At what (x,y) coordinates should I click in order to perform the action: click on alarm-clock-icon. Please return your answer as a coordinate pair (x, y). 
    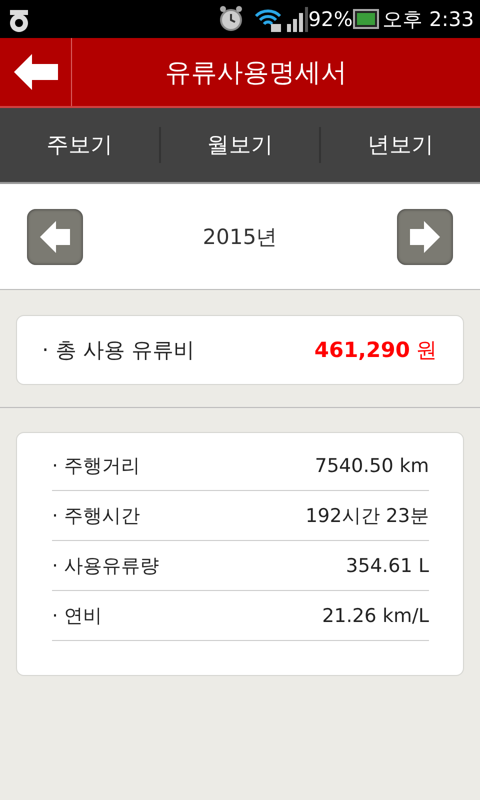
    Looking at the image, I should click on (231, 19).